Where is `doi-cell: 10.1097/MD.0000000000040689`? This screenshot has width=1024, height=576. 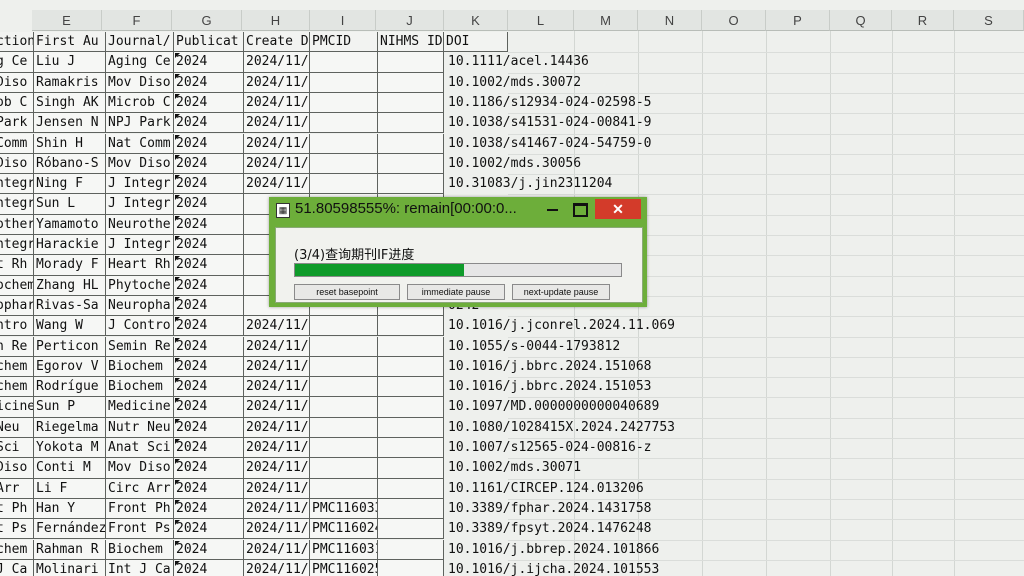
doi-cell: 10.1097/MD.0000000000040689 is located at coordinates (551, 407).